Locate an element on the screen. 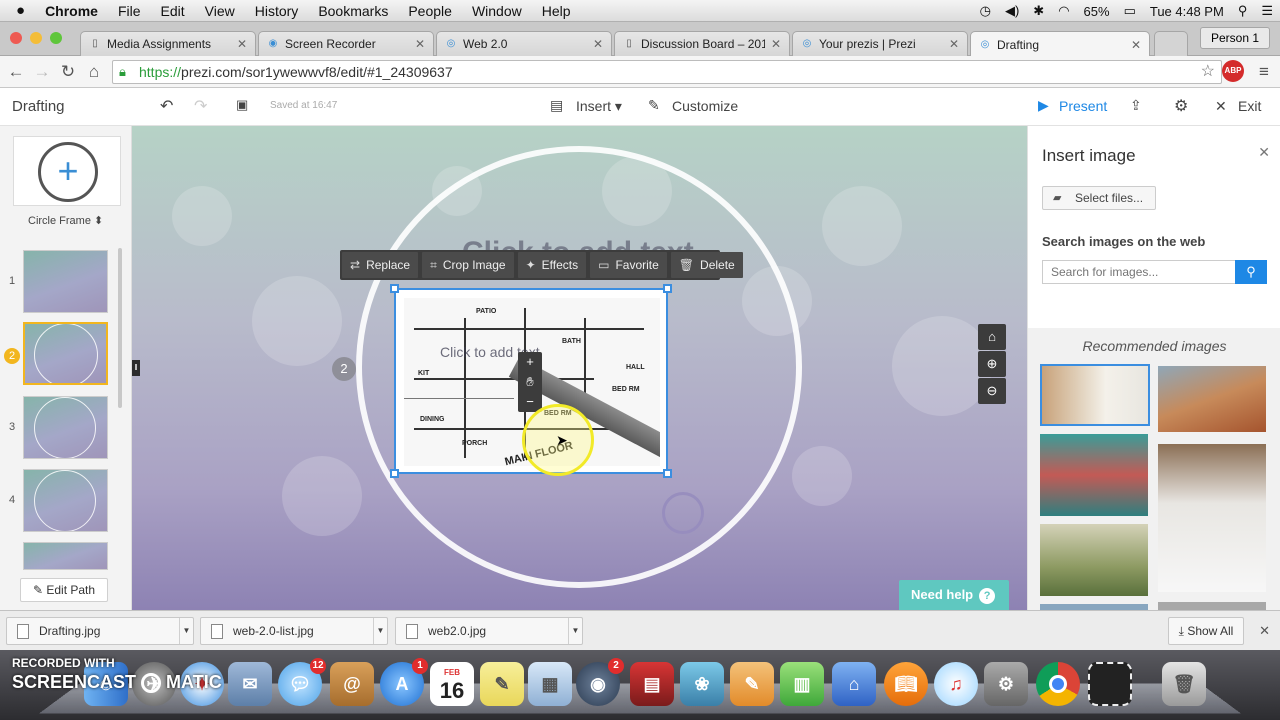  forward-icon: → is located at coordinates (42, 72).